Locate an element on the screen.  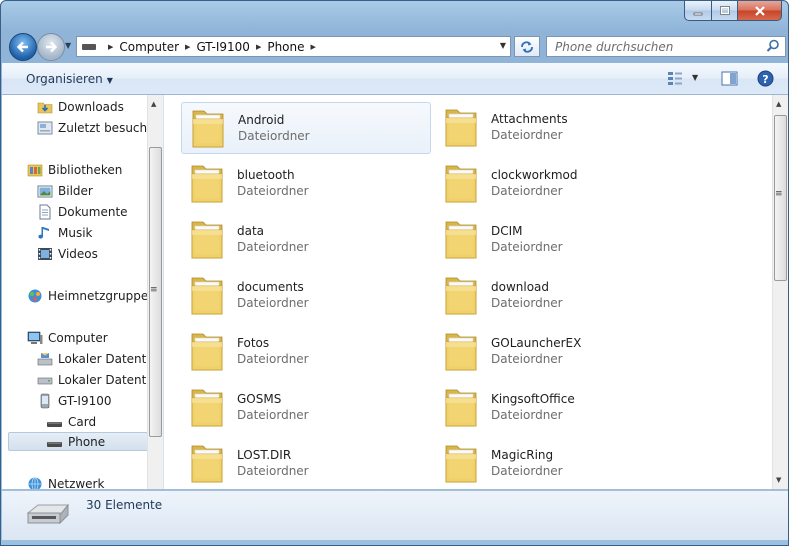
nav-item-label: Downloads is located at coordinates (91, 106).